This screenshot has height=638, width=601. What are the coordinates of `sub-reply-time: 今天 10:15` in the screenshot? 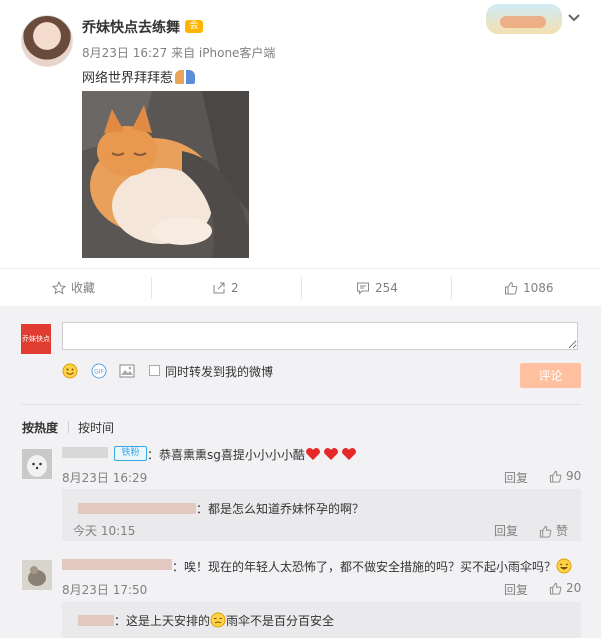 It's located at (104, 531).